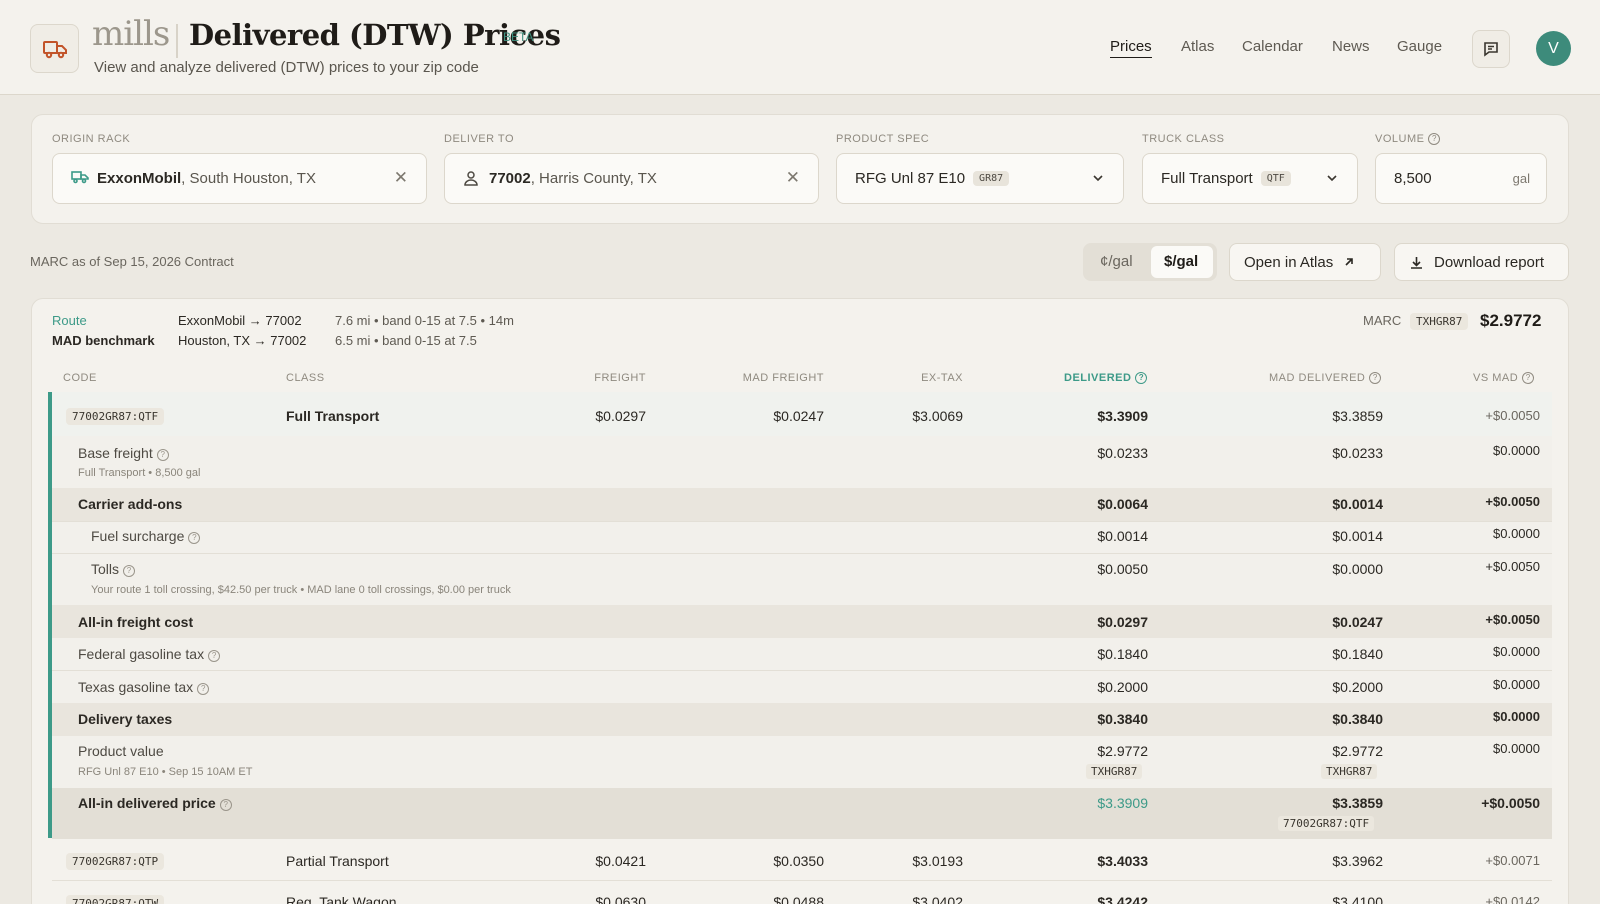 The image size is (1600, 904). Describe the element at coordinates (913, 378) in the screenshot. I see `col-ex-tax: EX-TAX` at that location.